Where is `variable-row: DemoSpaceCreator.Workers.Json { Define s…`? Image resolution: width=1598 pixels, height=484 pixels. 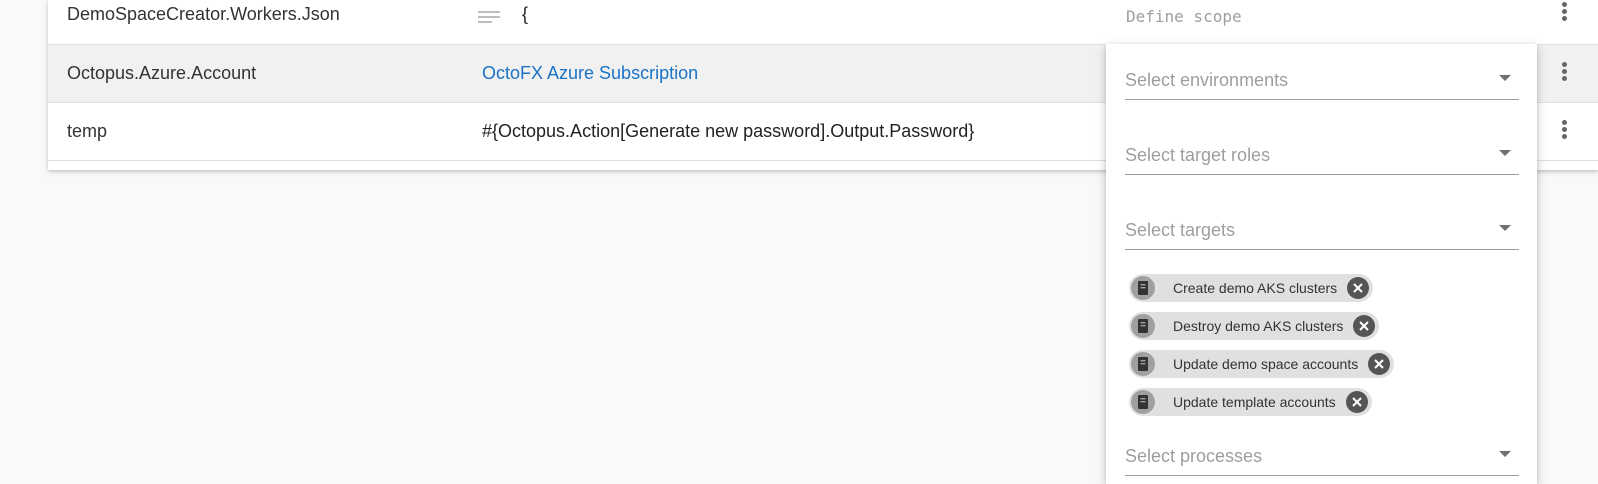
variable-row: DemoSpaceCreator.Workers.Json { Define s… is located at coordinates (823, 22).